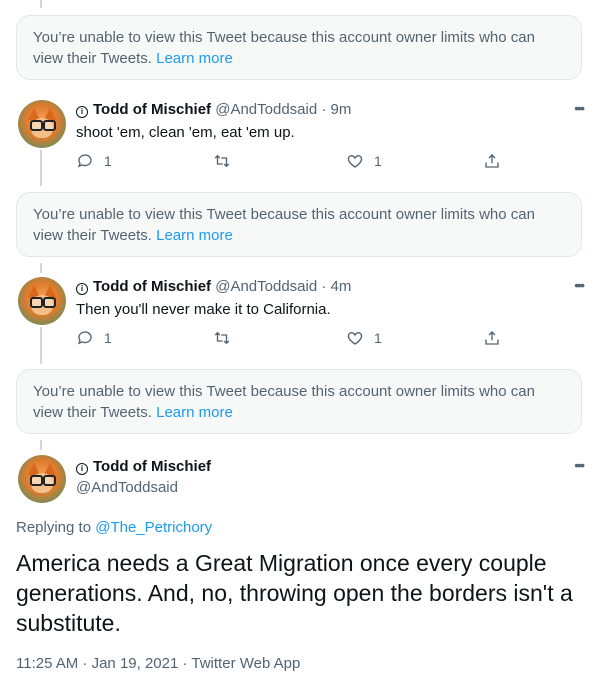 This screenshot has width=599, height=689. Describe the element at coordinates (213, 287) in the screenshot. I see `tweet-header: i Todd of Mischief @AndToddsaid · 4m` at that location.